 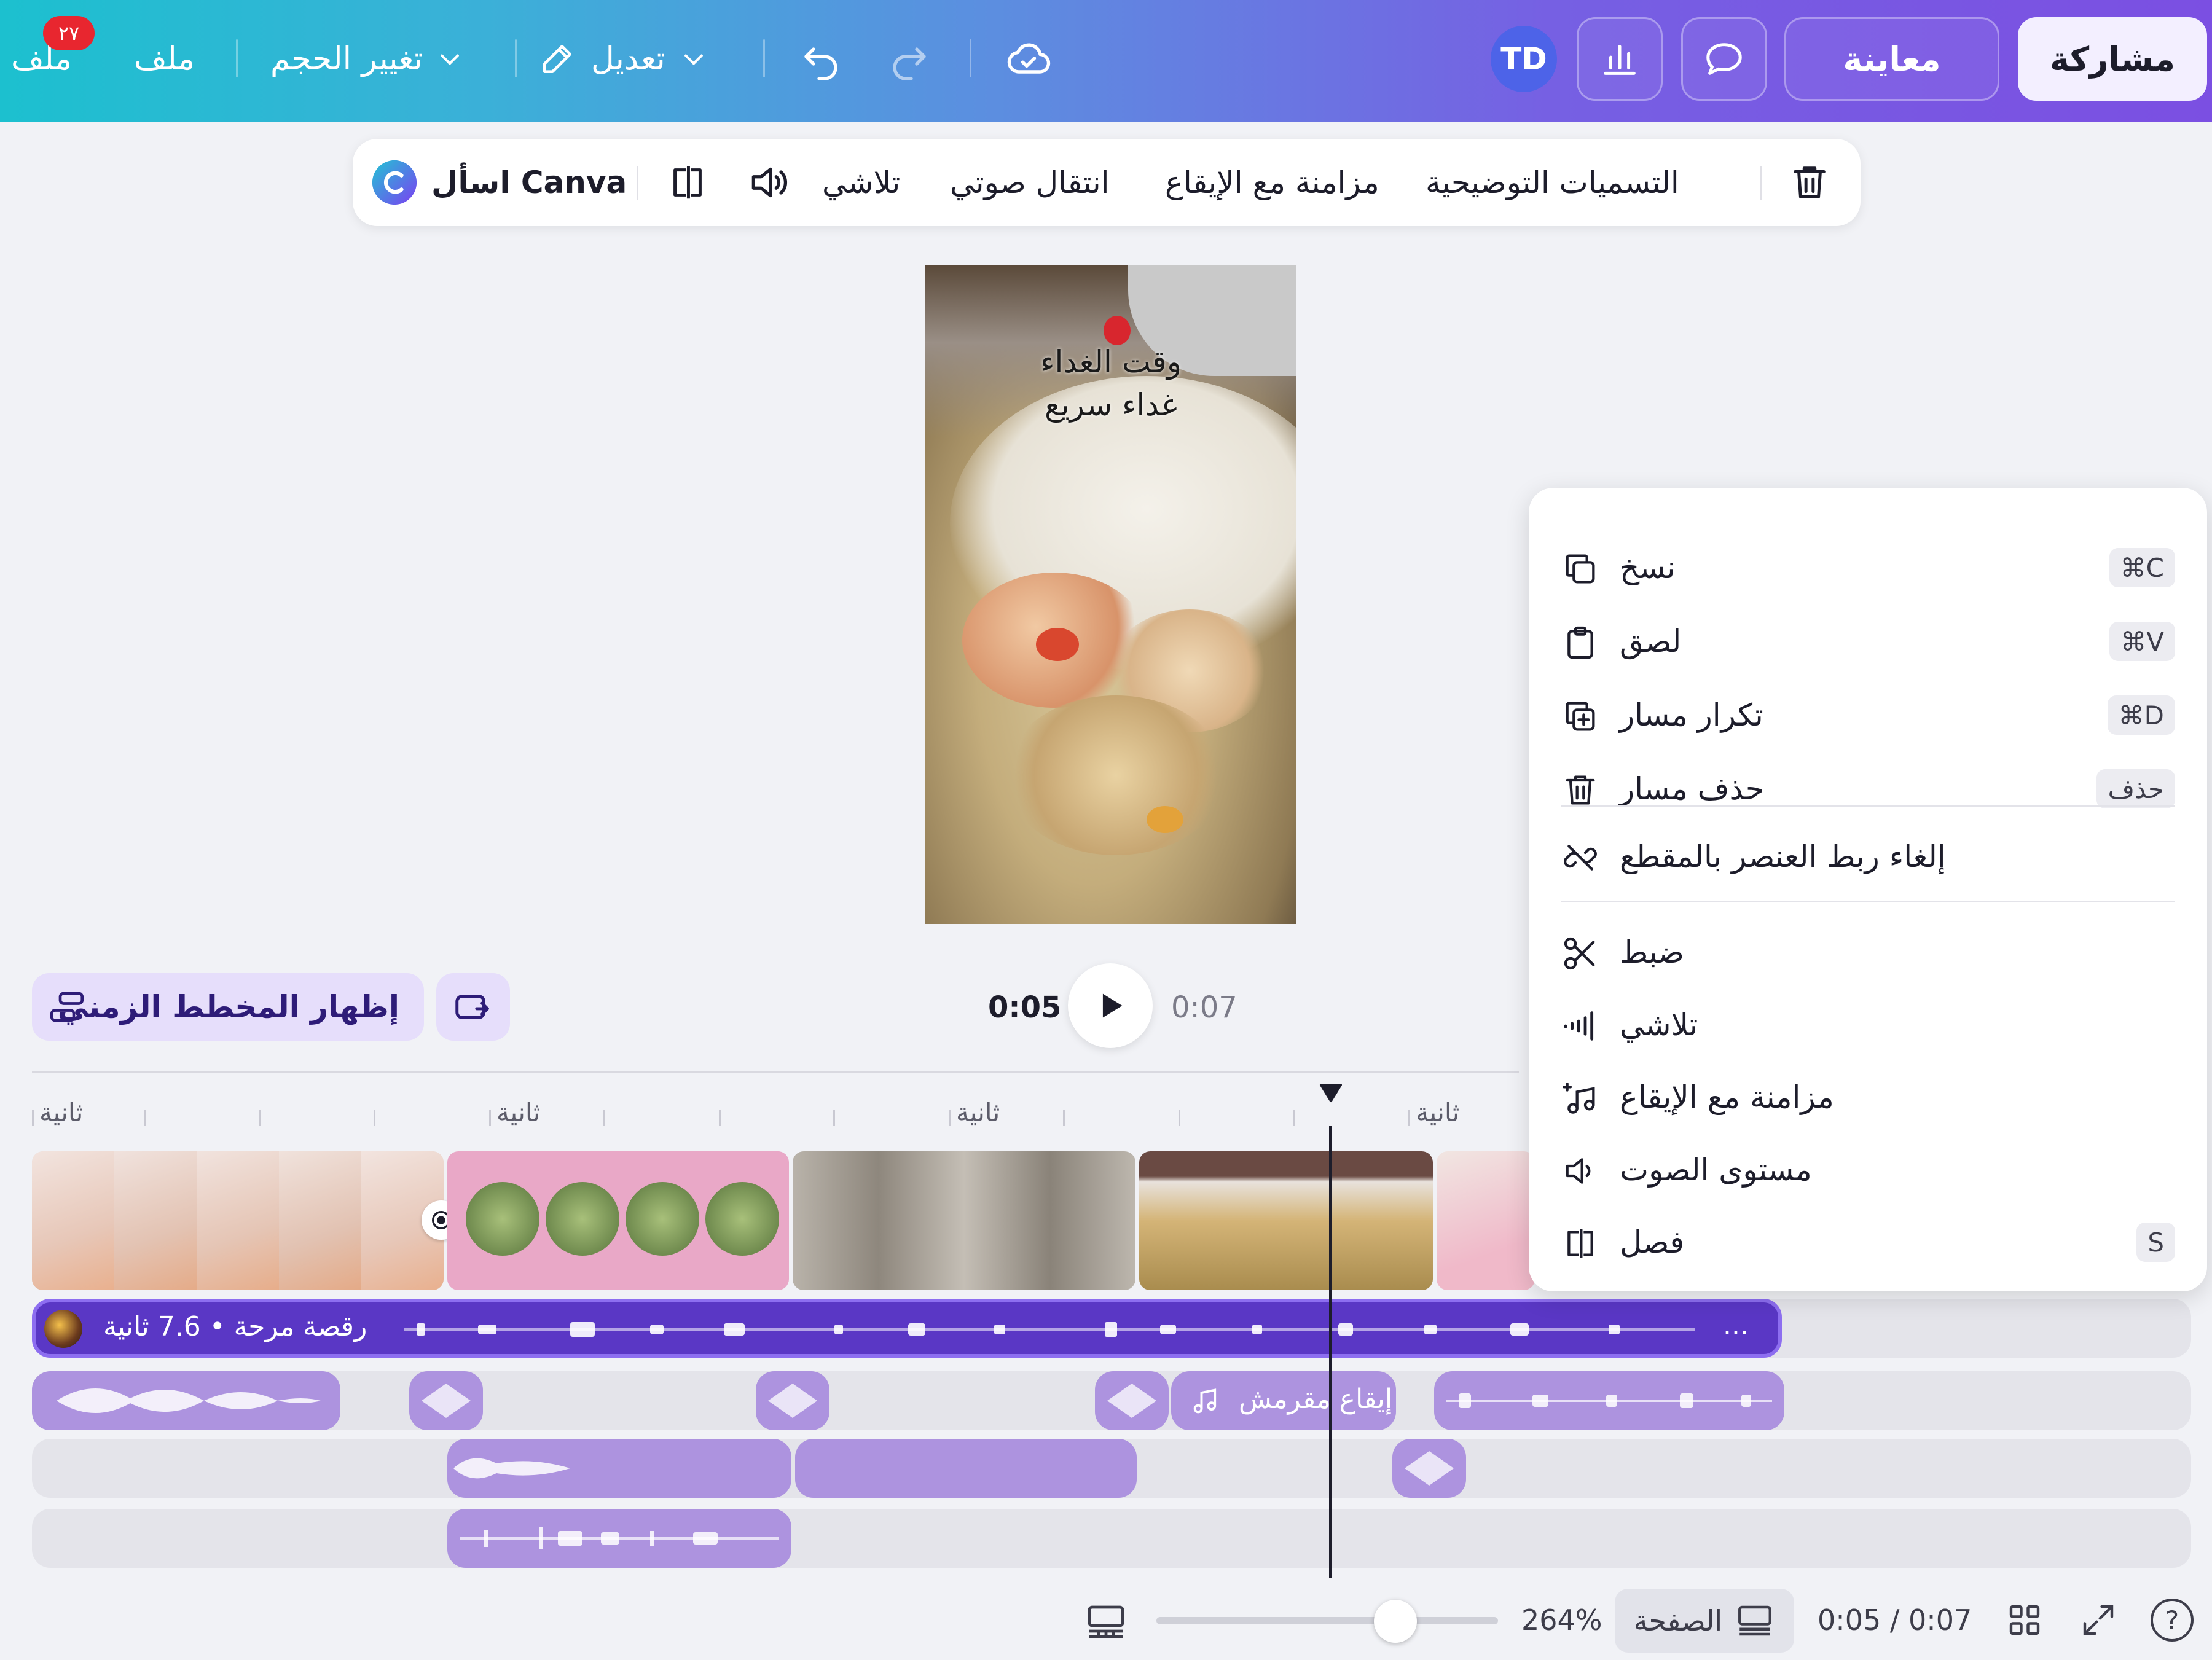 What do you see at coordinates (1868, 641) in the screenshot?
I see `menu-item-paste: لصق ⌘V` at bounding box center [1868, 641].